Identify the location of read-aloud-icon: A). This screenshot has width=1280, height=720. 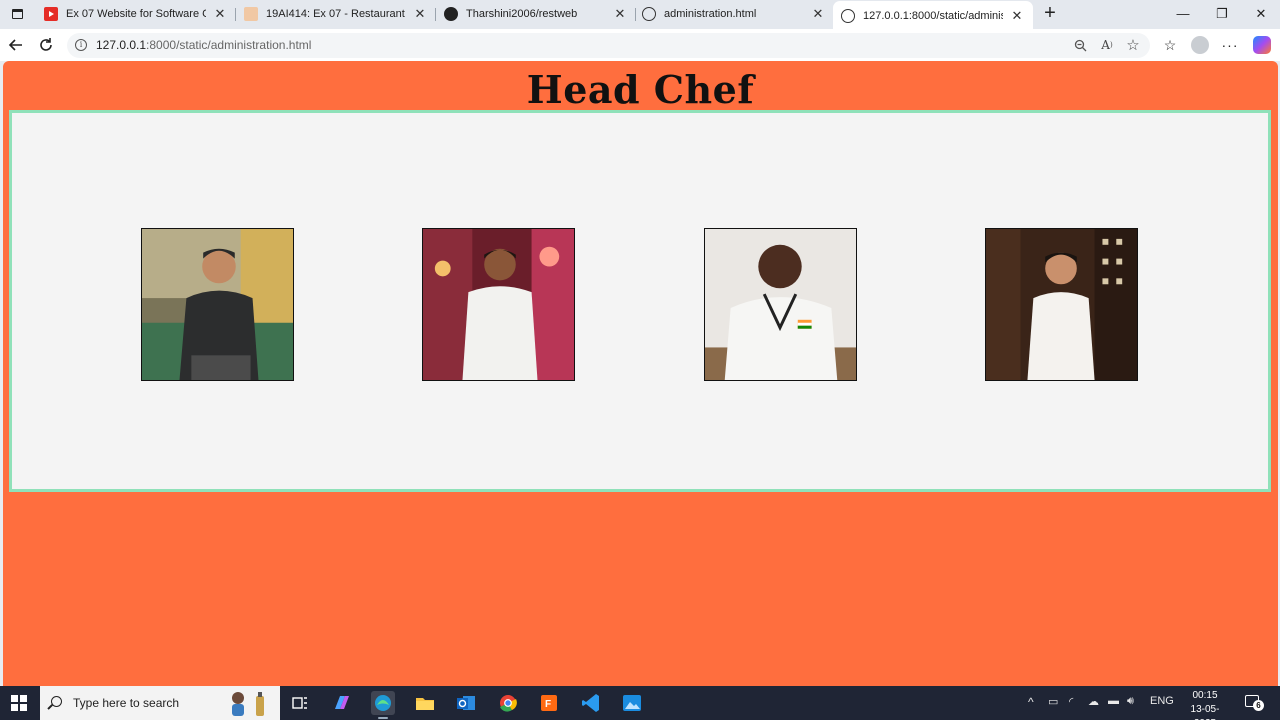
(1107, 45).